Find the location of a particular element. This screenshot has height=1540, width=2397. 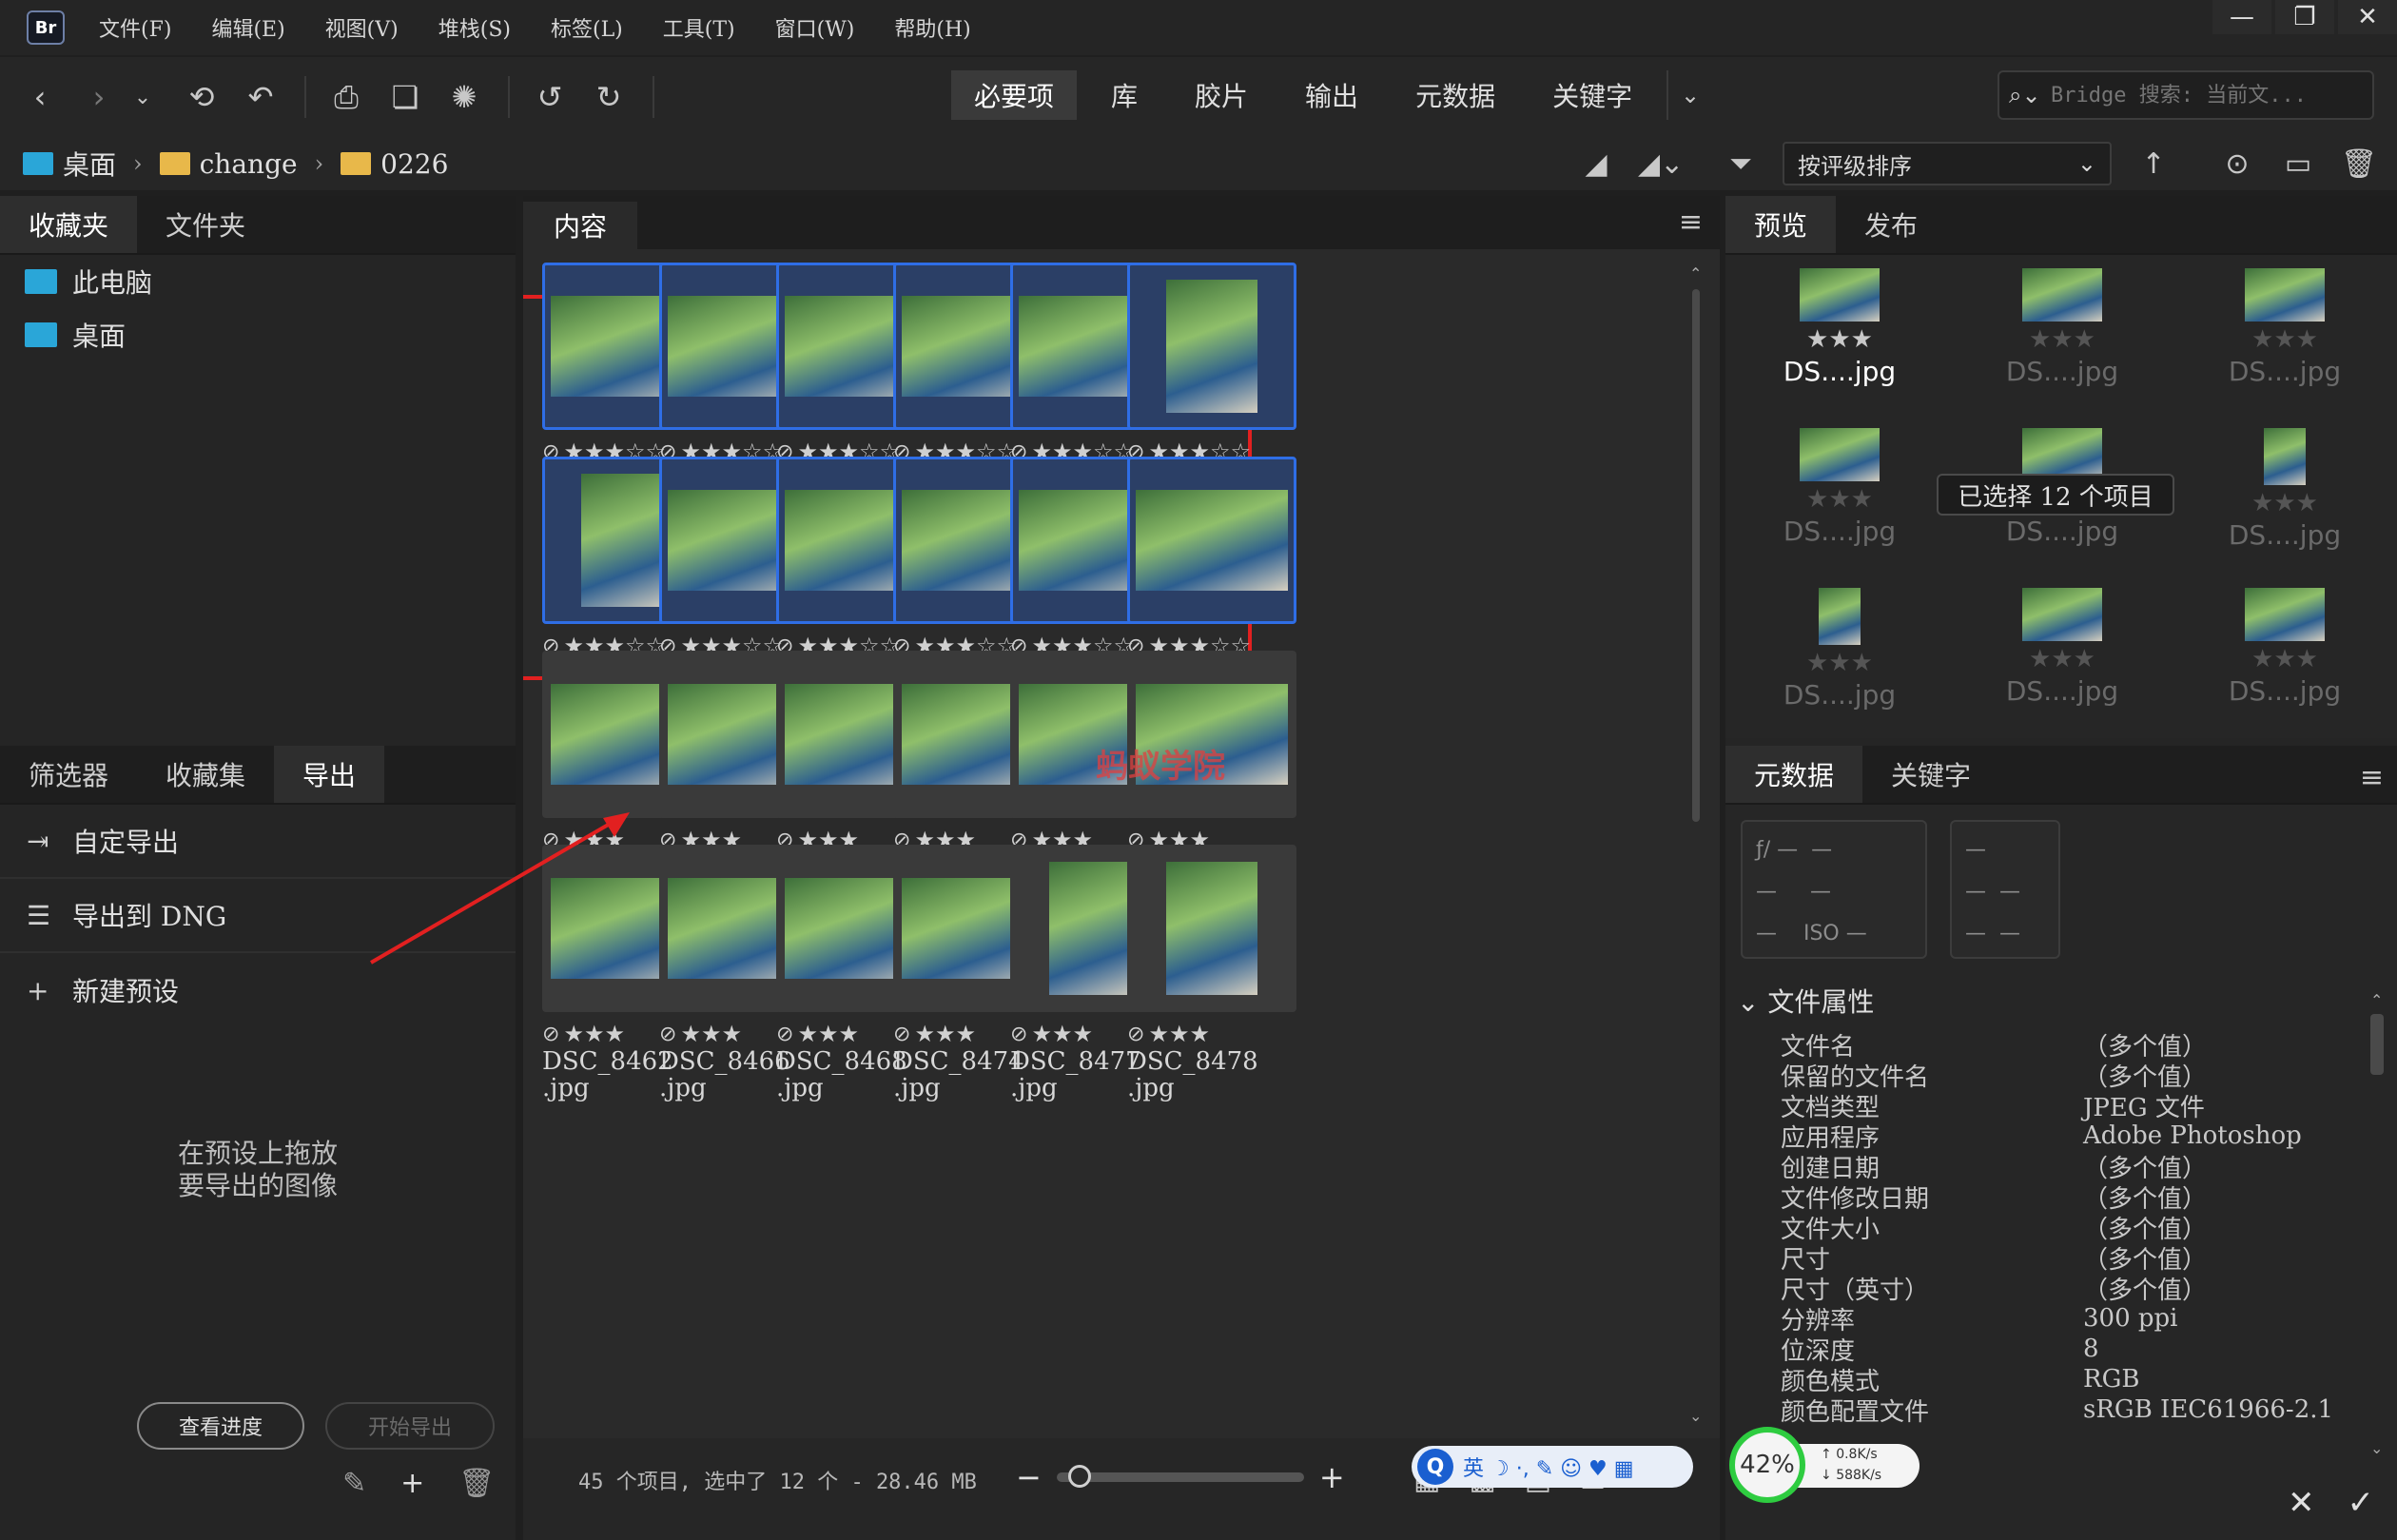

boomerang-icon: ↶ is located at coordinates (261, 97).